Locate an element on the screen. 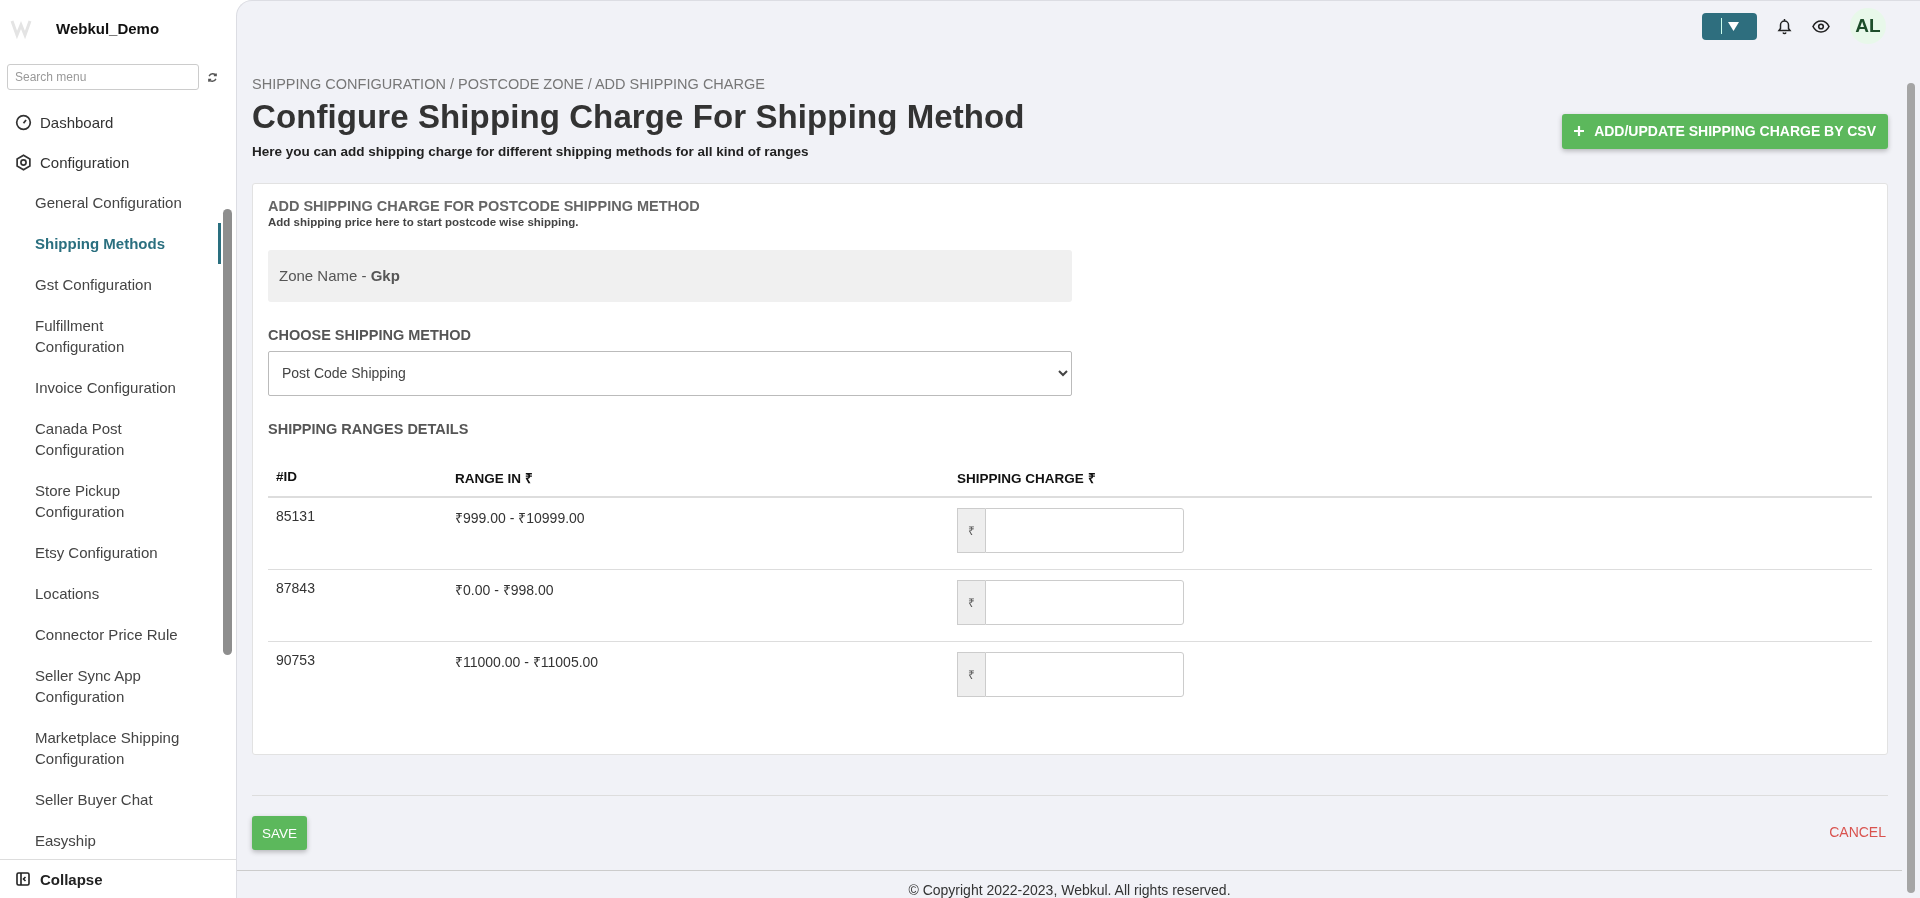 The image size is (1920, 898). dropdown-button is located at coordinates (1729, 26).